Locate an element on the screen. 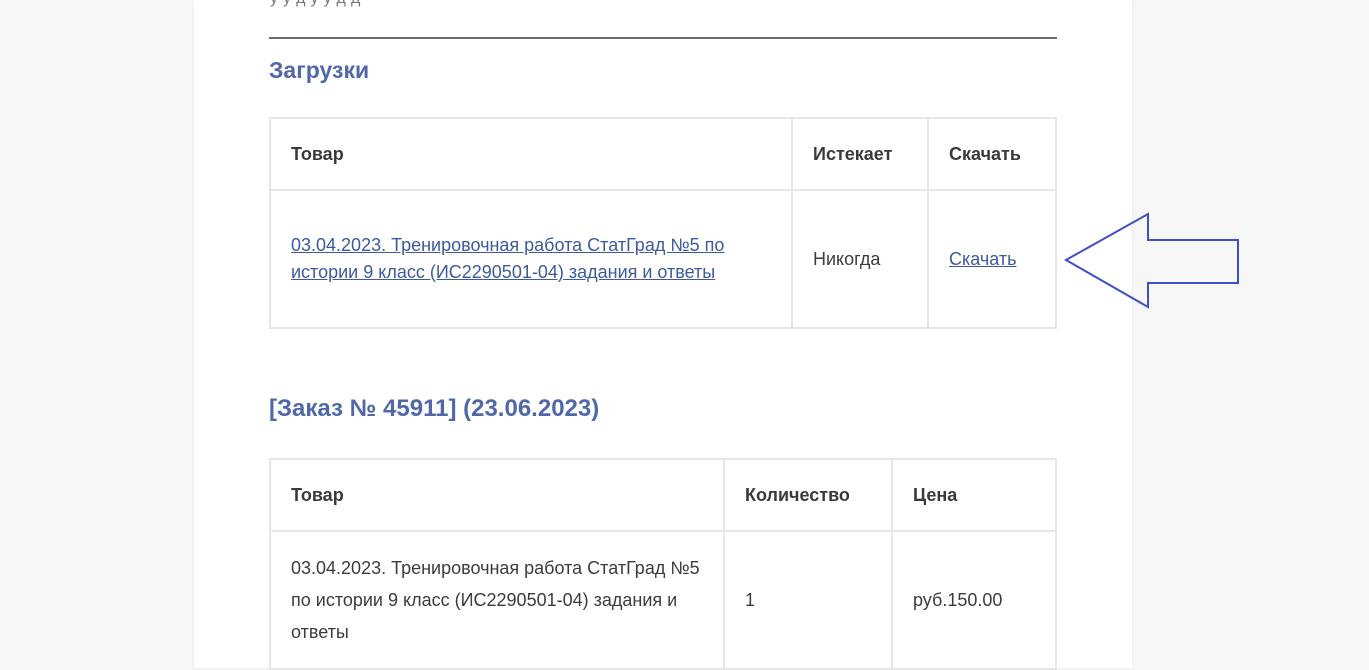  download-cell: Скачать is located at coordinates (992, 259).